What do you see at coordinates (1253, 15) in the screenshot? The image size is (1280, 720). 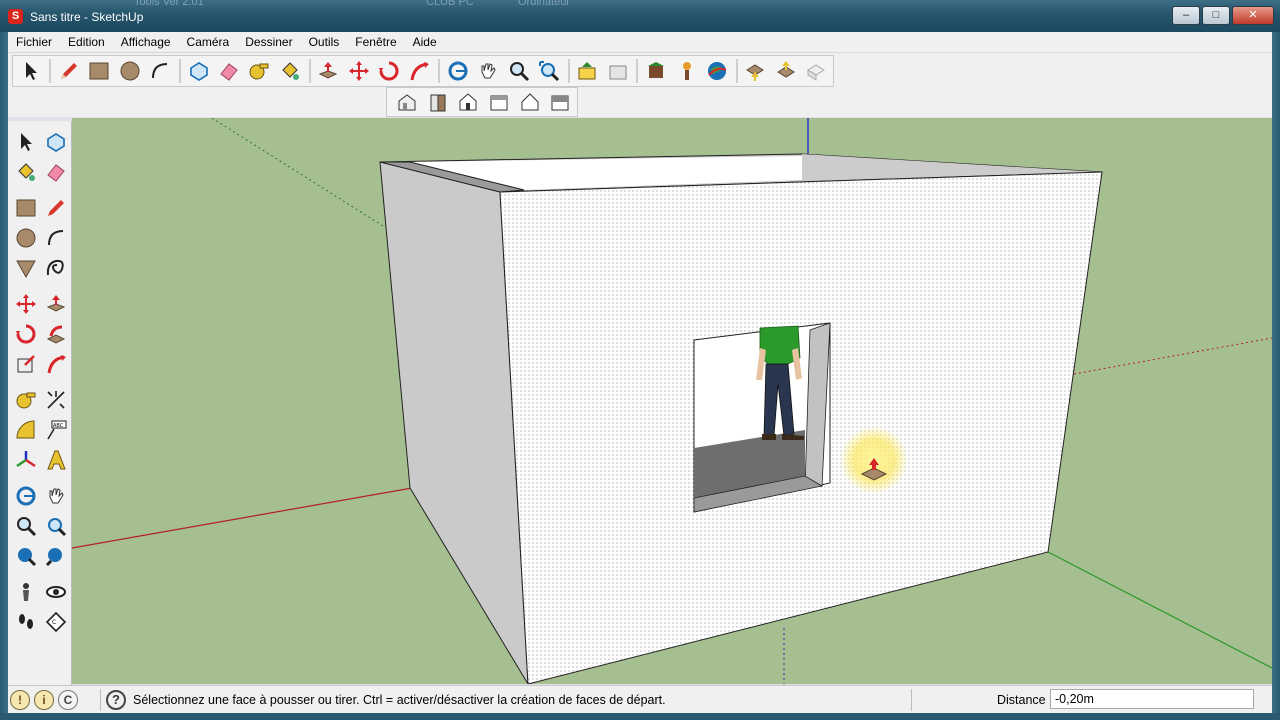 I see `close-button: ✕` at bounding box center [1253, 15].